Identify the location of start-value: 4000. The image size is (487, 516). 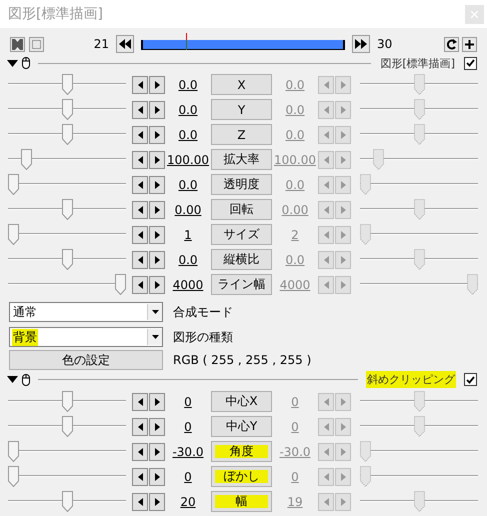
(188, 285).